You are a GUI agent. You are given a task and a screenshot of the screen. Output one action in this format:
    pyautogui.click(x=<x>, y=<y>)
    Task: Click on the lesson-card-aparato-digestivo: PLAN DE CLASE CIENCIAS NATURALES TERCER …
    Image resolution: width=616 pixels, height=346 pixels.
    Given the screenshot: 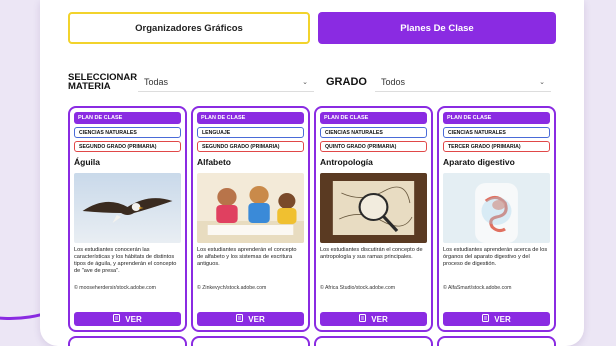 What is the action you would take?
    pyautogui.click(x=496, y=219)
    